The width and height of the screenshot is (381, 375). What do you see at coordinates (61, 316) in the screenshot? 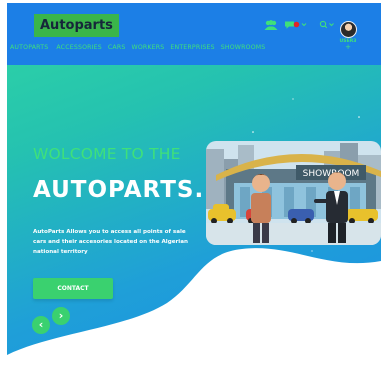
I see `next-arrow-button: ›` at bounding box center [61, 316].